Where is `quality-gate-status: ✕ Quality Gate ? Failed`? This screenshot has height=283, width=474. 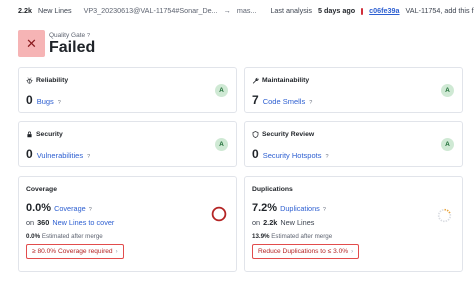 quality-gate-status: ✕ Quality Gate ? Failed is located at coordinates (56, 43).